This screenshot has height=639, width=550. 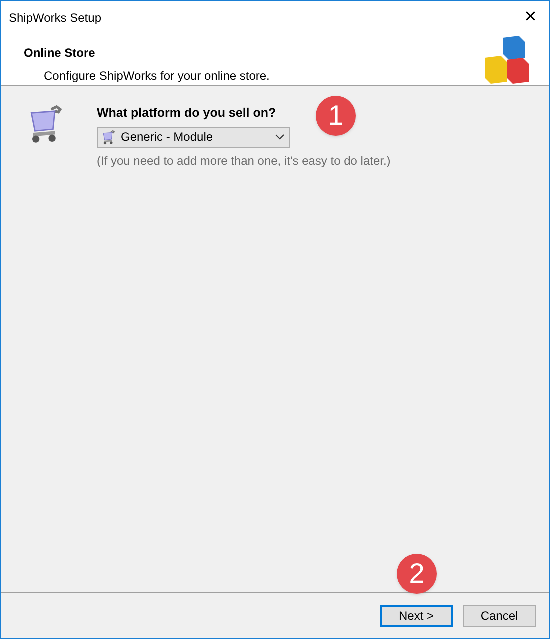 What do you see at coordinates (193, 137) in the screenshot?
I see `platform-dropdown: Generic - Module` at bounding box center [193, 137].